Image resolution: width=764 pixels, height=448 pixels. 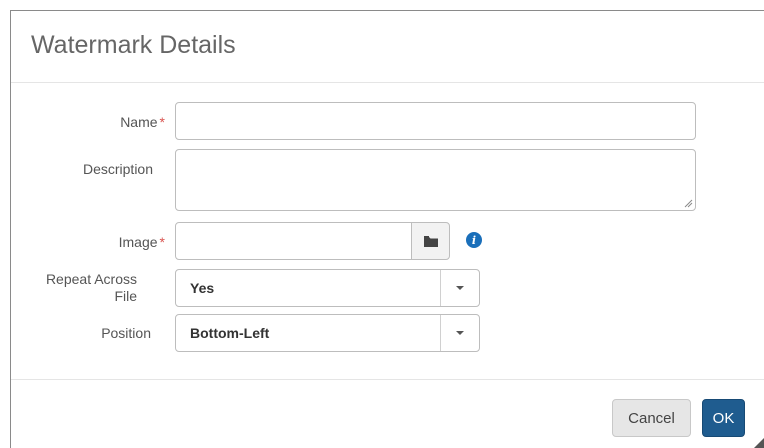 What do you see at coordinates (125, 296) in the screenshot?
I see `repeat-label-line2: File` at bounding box center [125, 296].